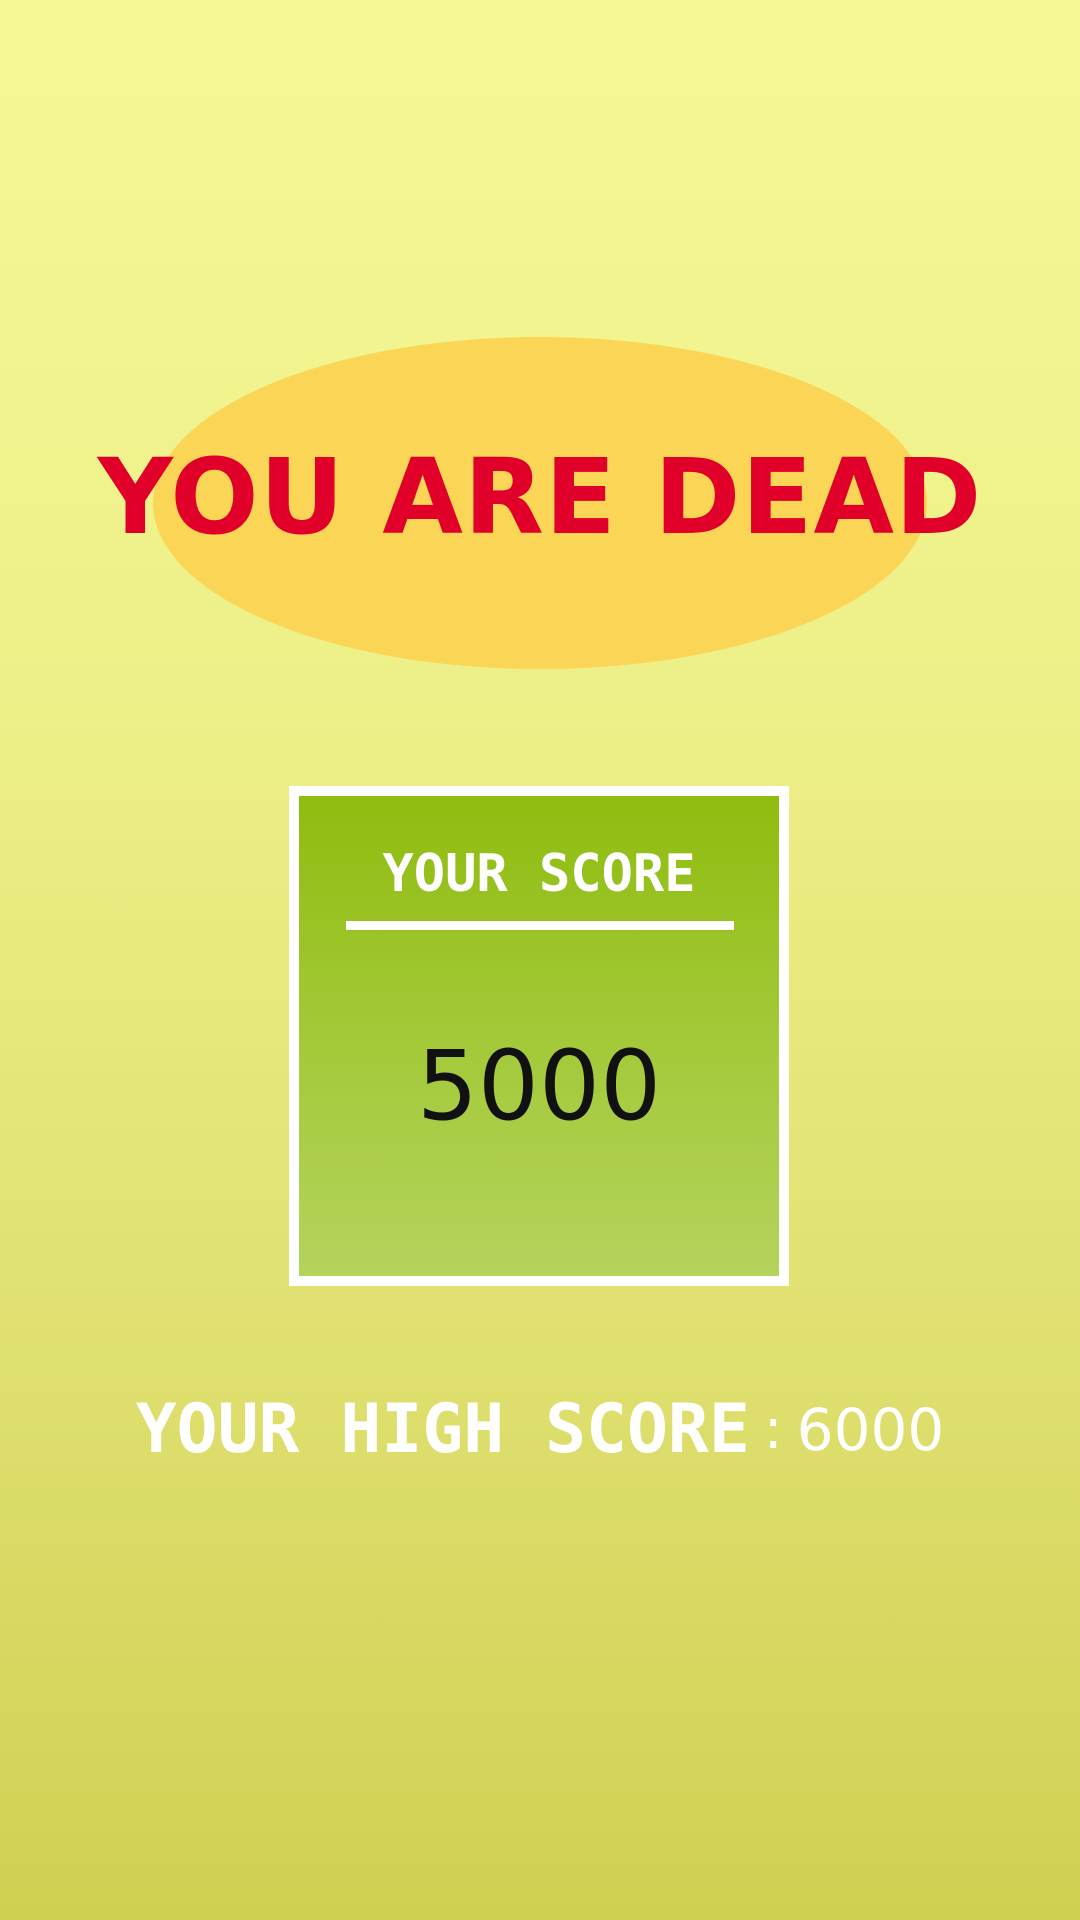  Describe the element at coordinates (442, 1429) in the screenshot. I see `high-score-label: YOUR HIGH SCORE` at that location.